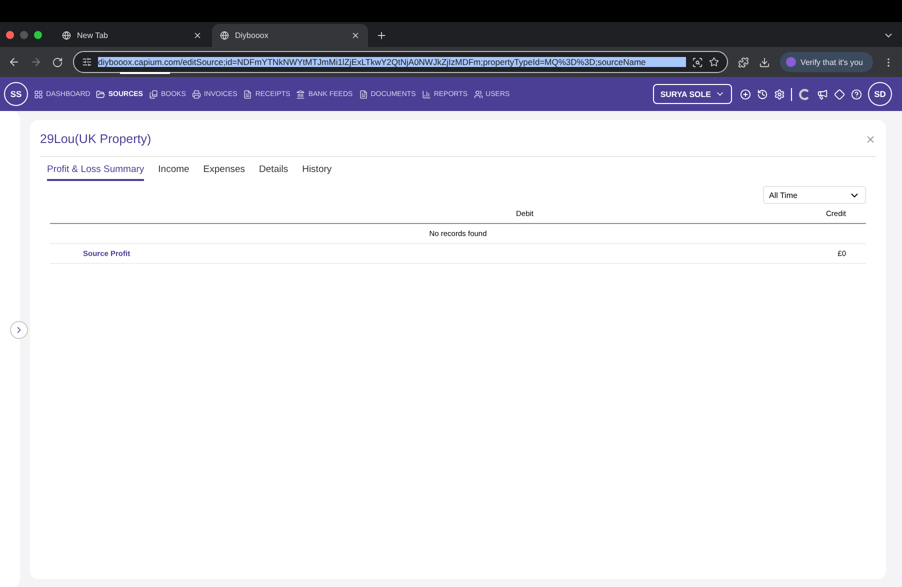 Image resolution: width=902 pixels, height=587 pixels. Describe the element at coordinates (14, 62) in the screenshot. I see `back-icon` at that location.